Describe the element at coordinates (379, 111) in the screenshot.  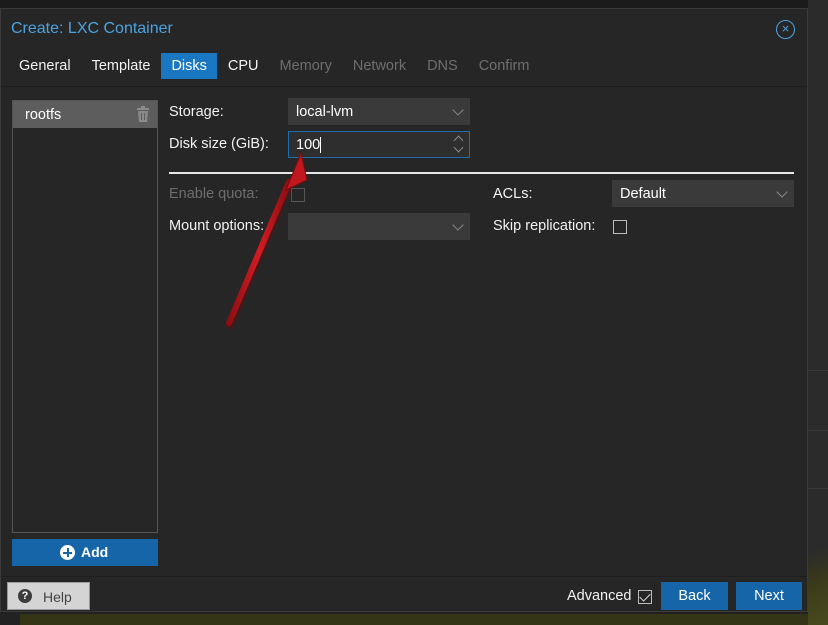
I see `storage-select: local-lvm` at that location.